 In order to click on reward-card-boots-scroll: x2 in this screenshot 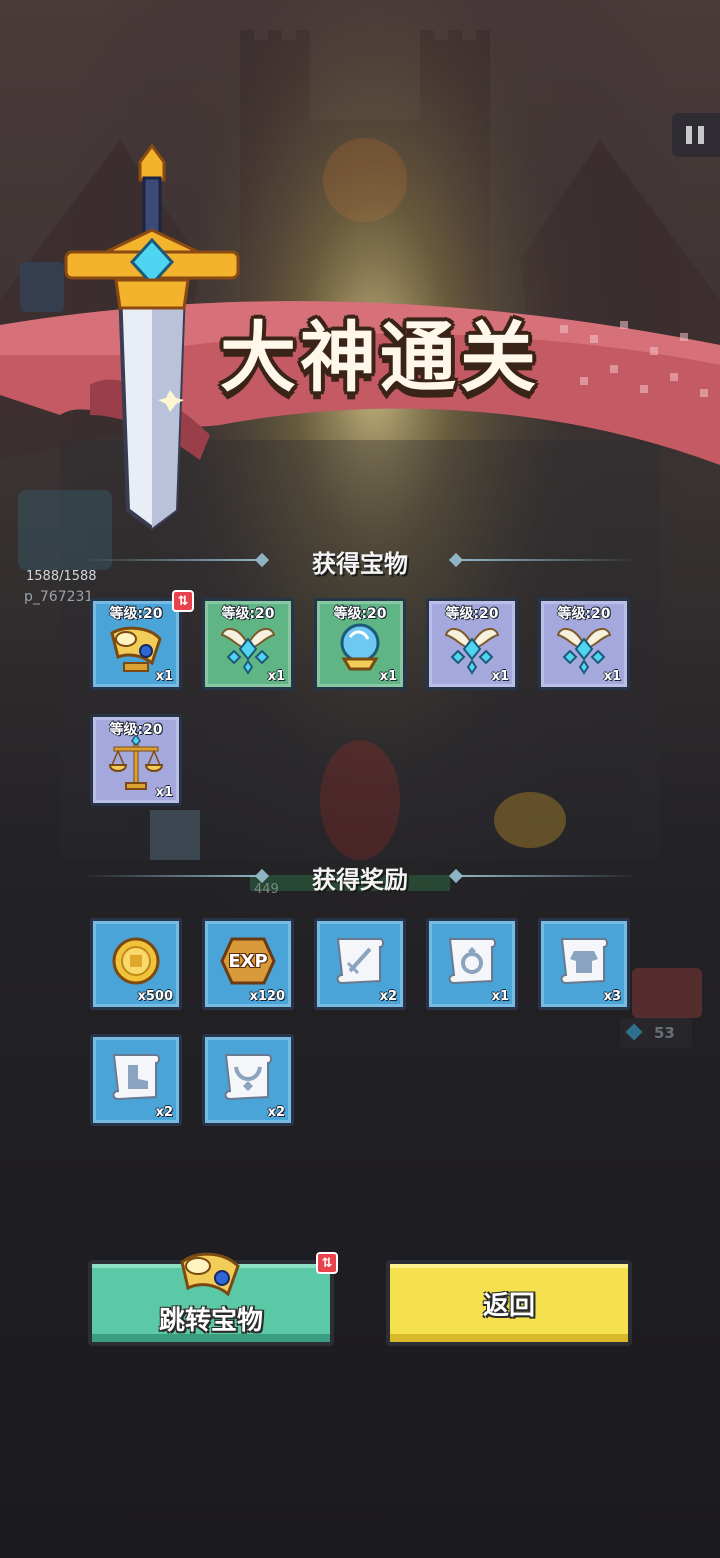, I will do `click(136, 1080)`.